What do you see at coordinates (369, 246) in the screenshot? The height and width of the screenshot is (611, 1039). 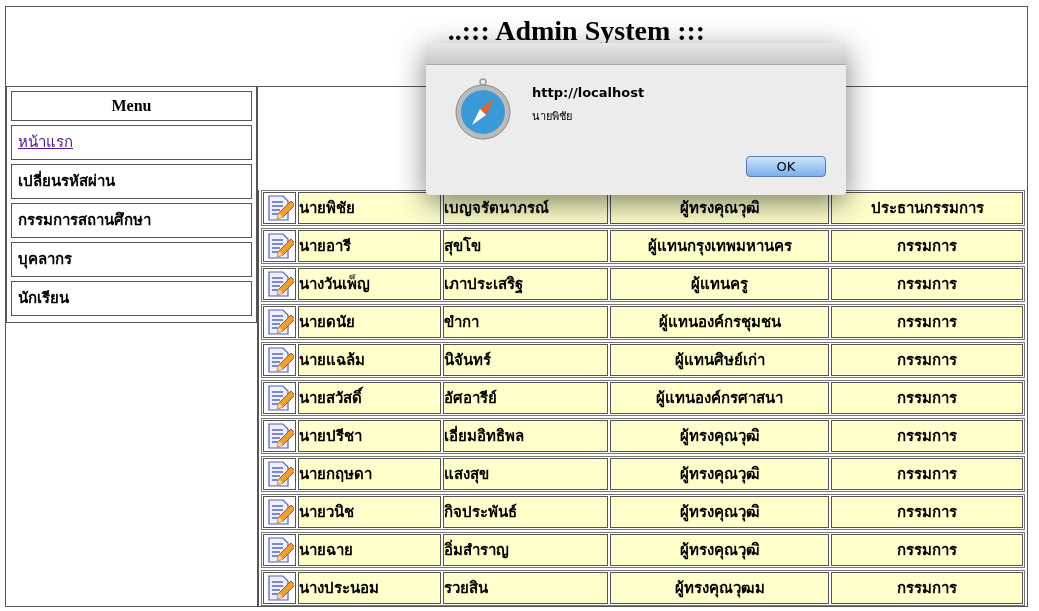 I see `table-cell: นายอารี` at bounding box center [369, 246].